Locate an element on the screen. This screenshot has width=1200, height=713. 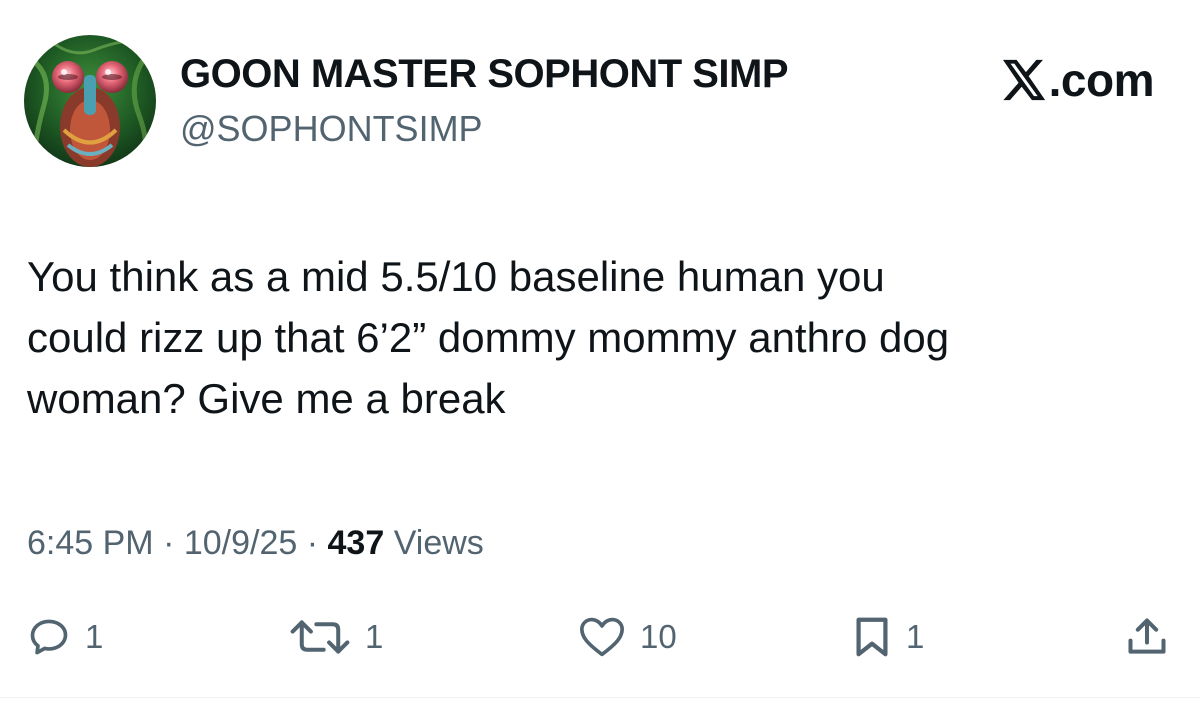
bookmark-icon is located at coordinates (872, 637).